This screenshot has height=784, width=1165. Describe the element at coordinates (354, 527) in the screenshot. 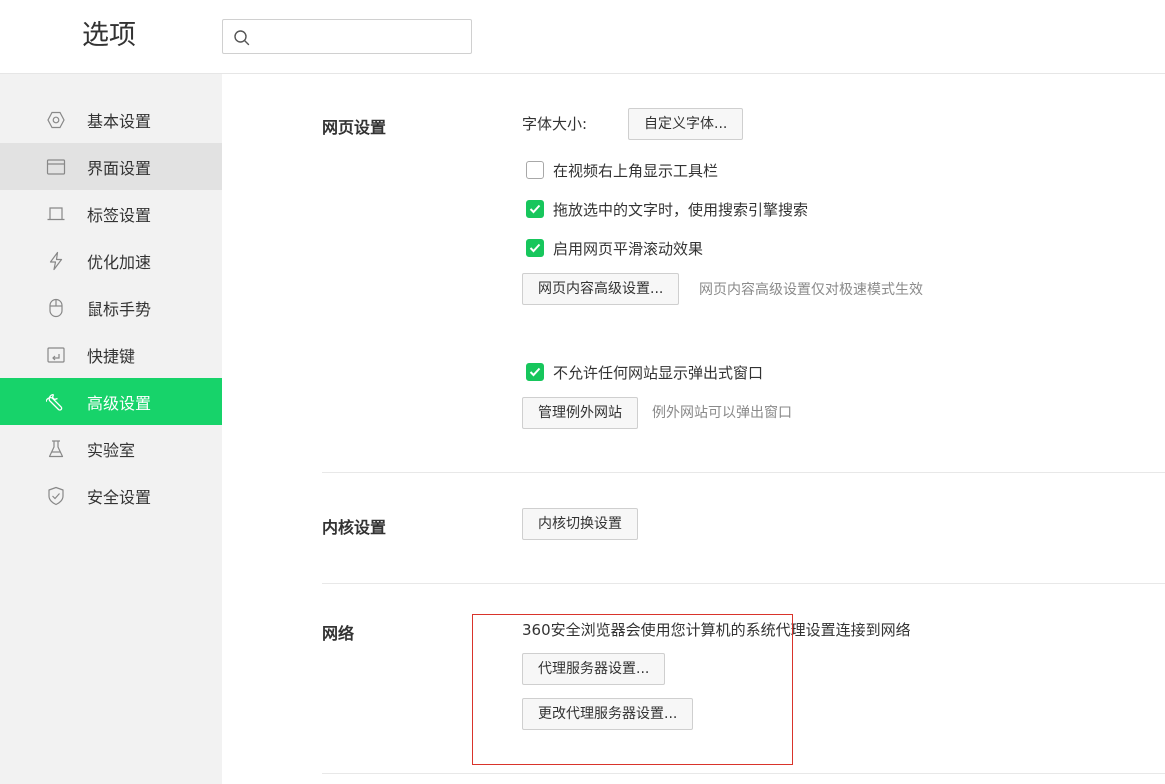

I see `section-title-kernel: 内核设置` at that location.